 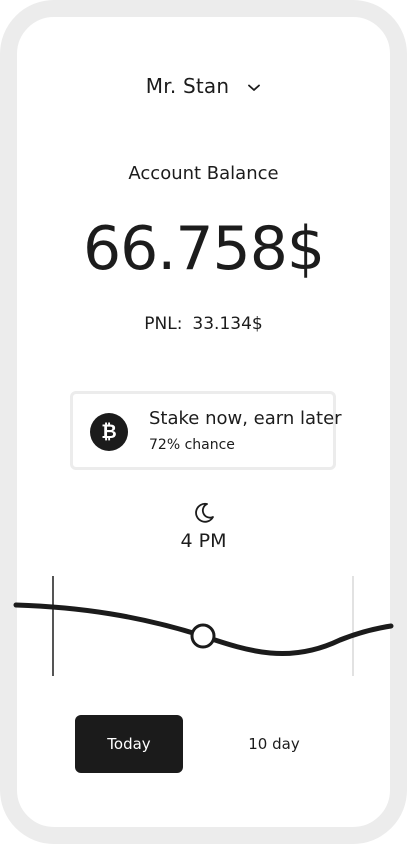 What do you see at coordinates (163, 324) in the screenshot?
I see `pnl-label: PNL:` at bounding box center [163, 324].